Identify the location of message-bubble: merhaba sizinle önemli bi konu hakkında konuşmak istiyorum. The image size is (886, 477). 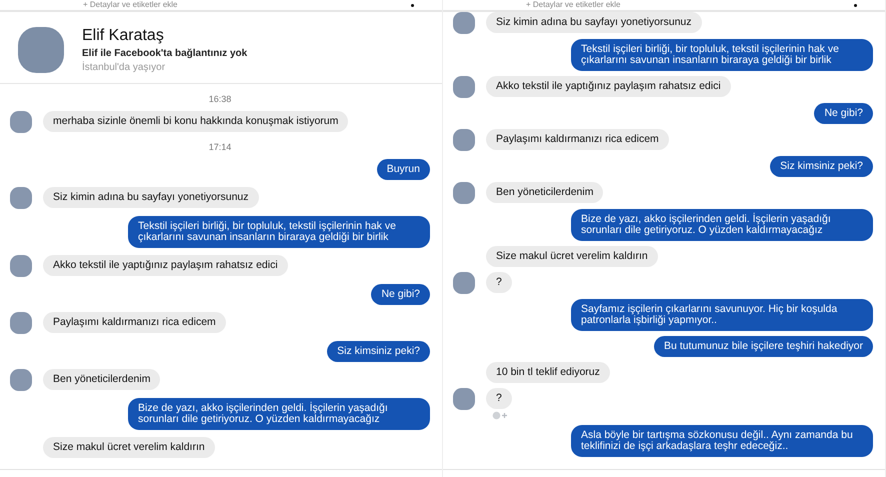
(195, 121).